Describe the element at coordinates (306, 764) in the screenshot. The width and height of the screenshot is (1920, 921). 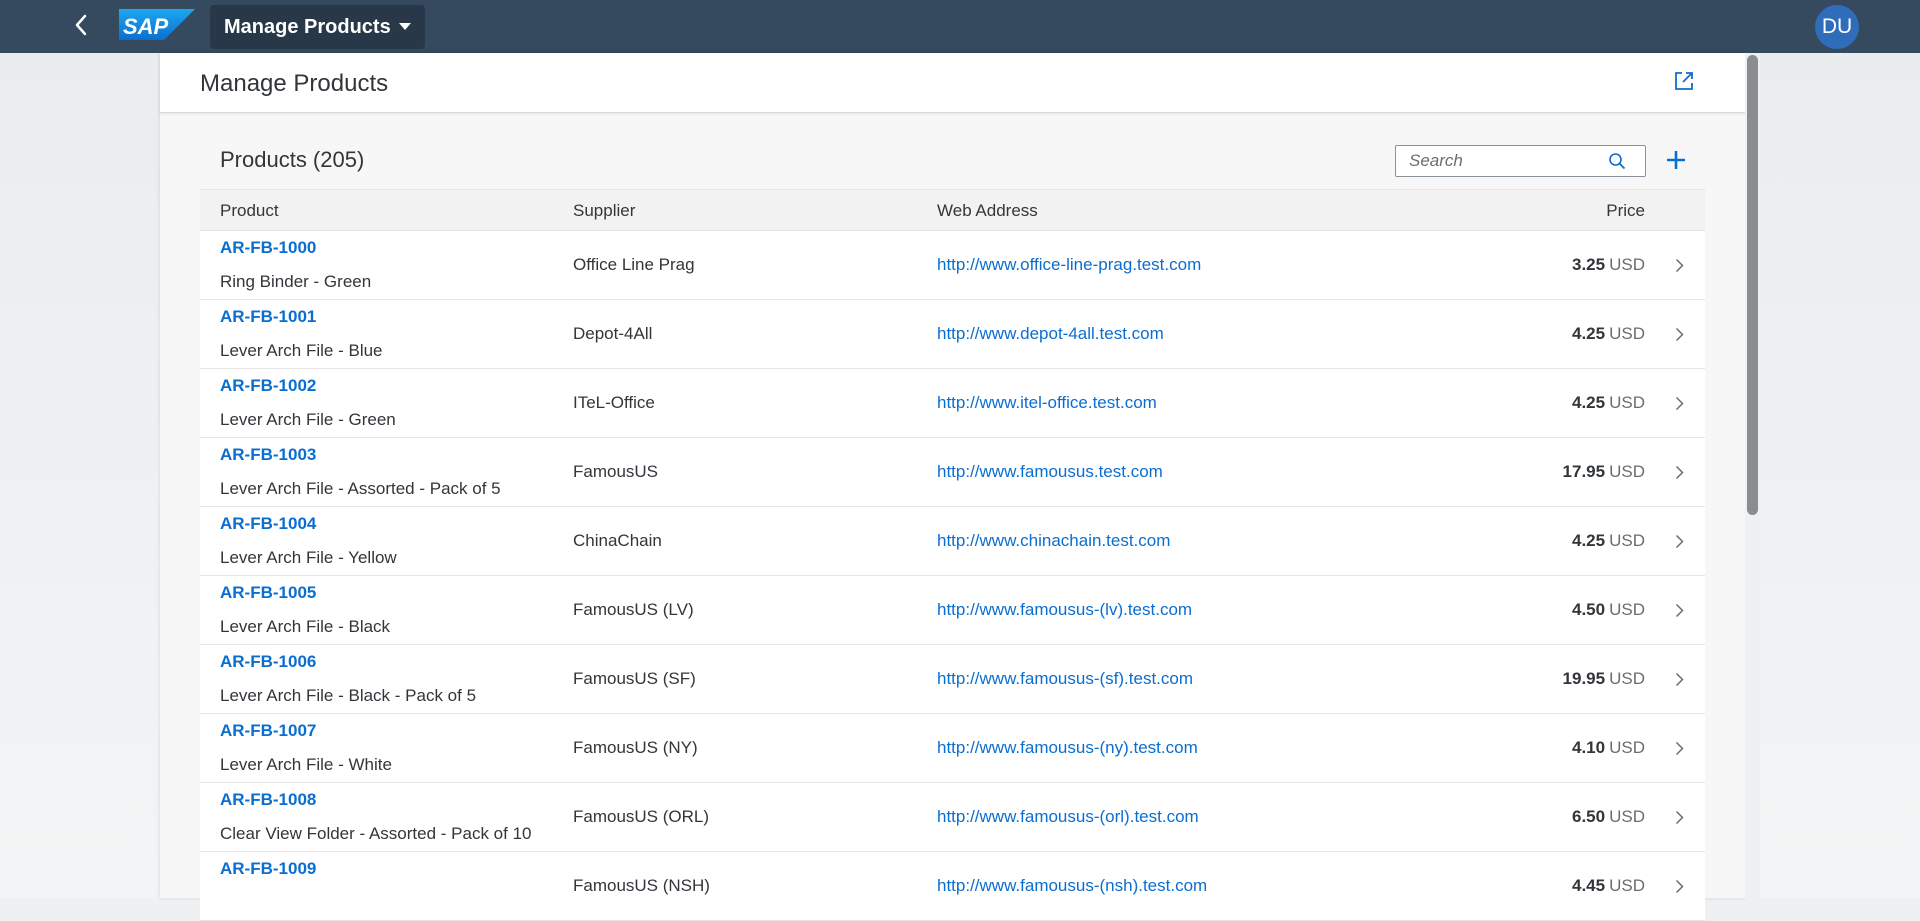
I see `product-name: Lever Arch File - White` at that location.